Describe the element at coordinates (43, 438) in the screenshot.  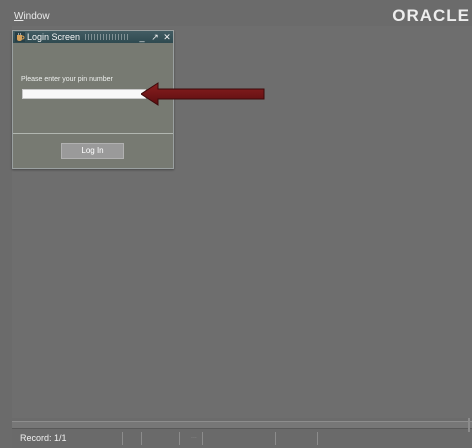
I see `record-status: Record: 1/1` at that location.